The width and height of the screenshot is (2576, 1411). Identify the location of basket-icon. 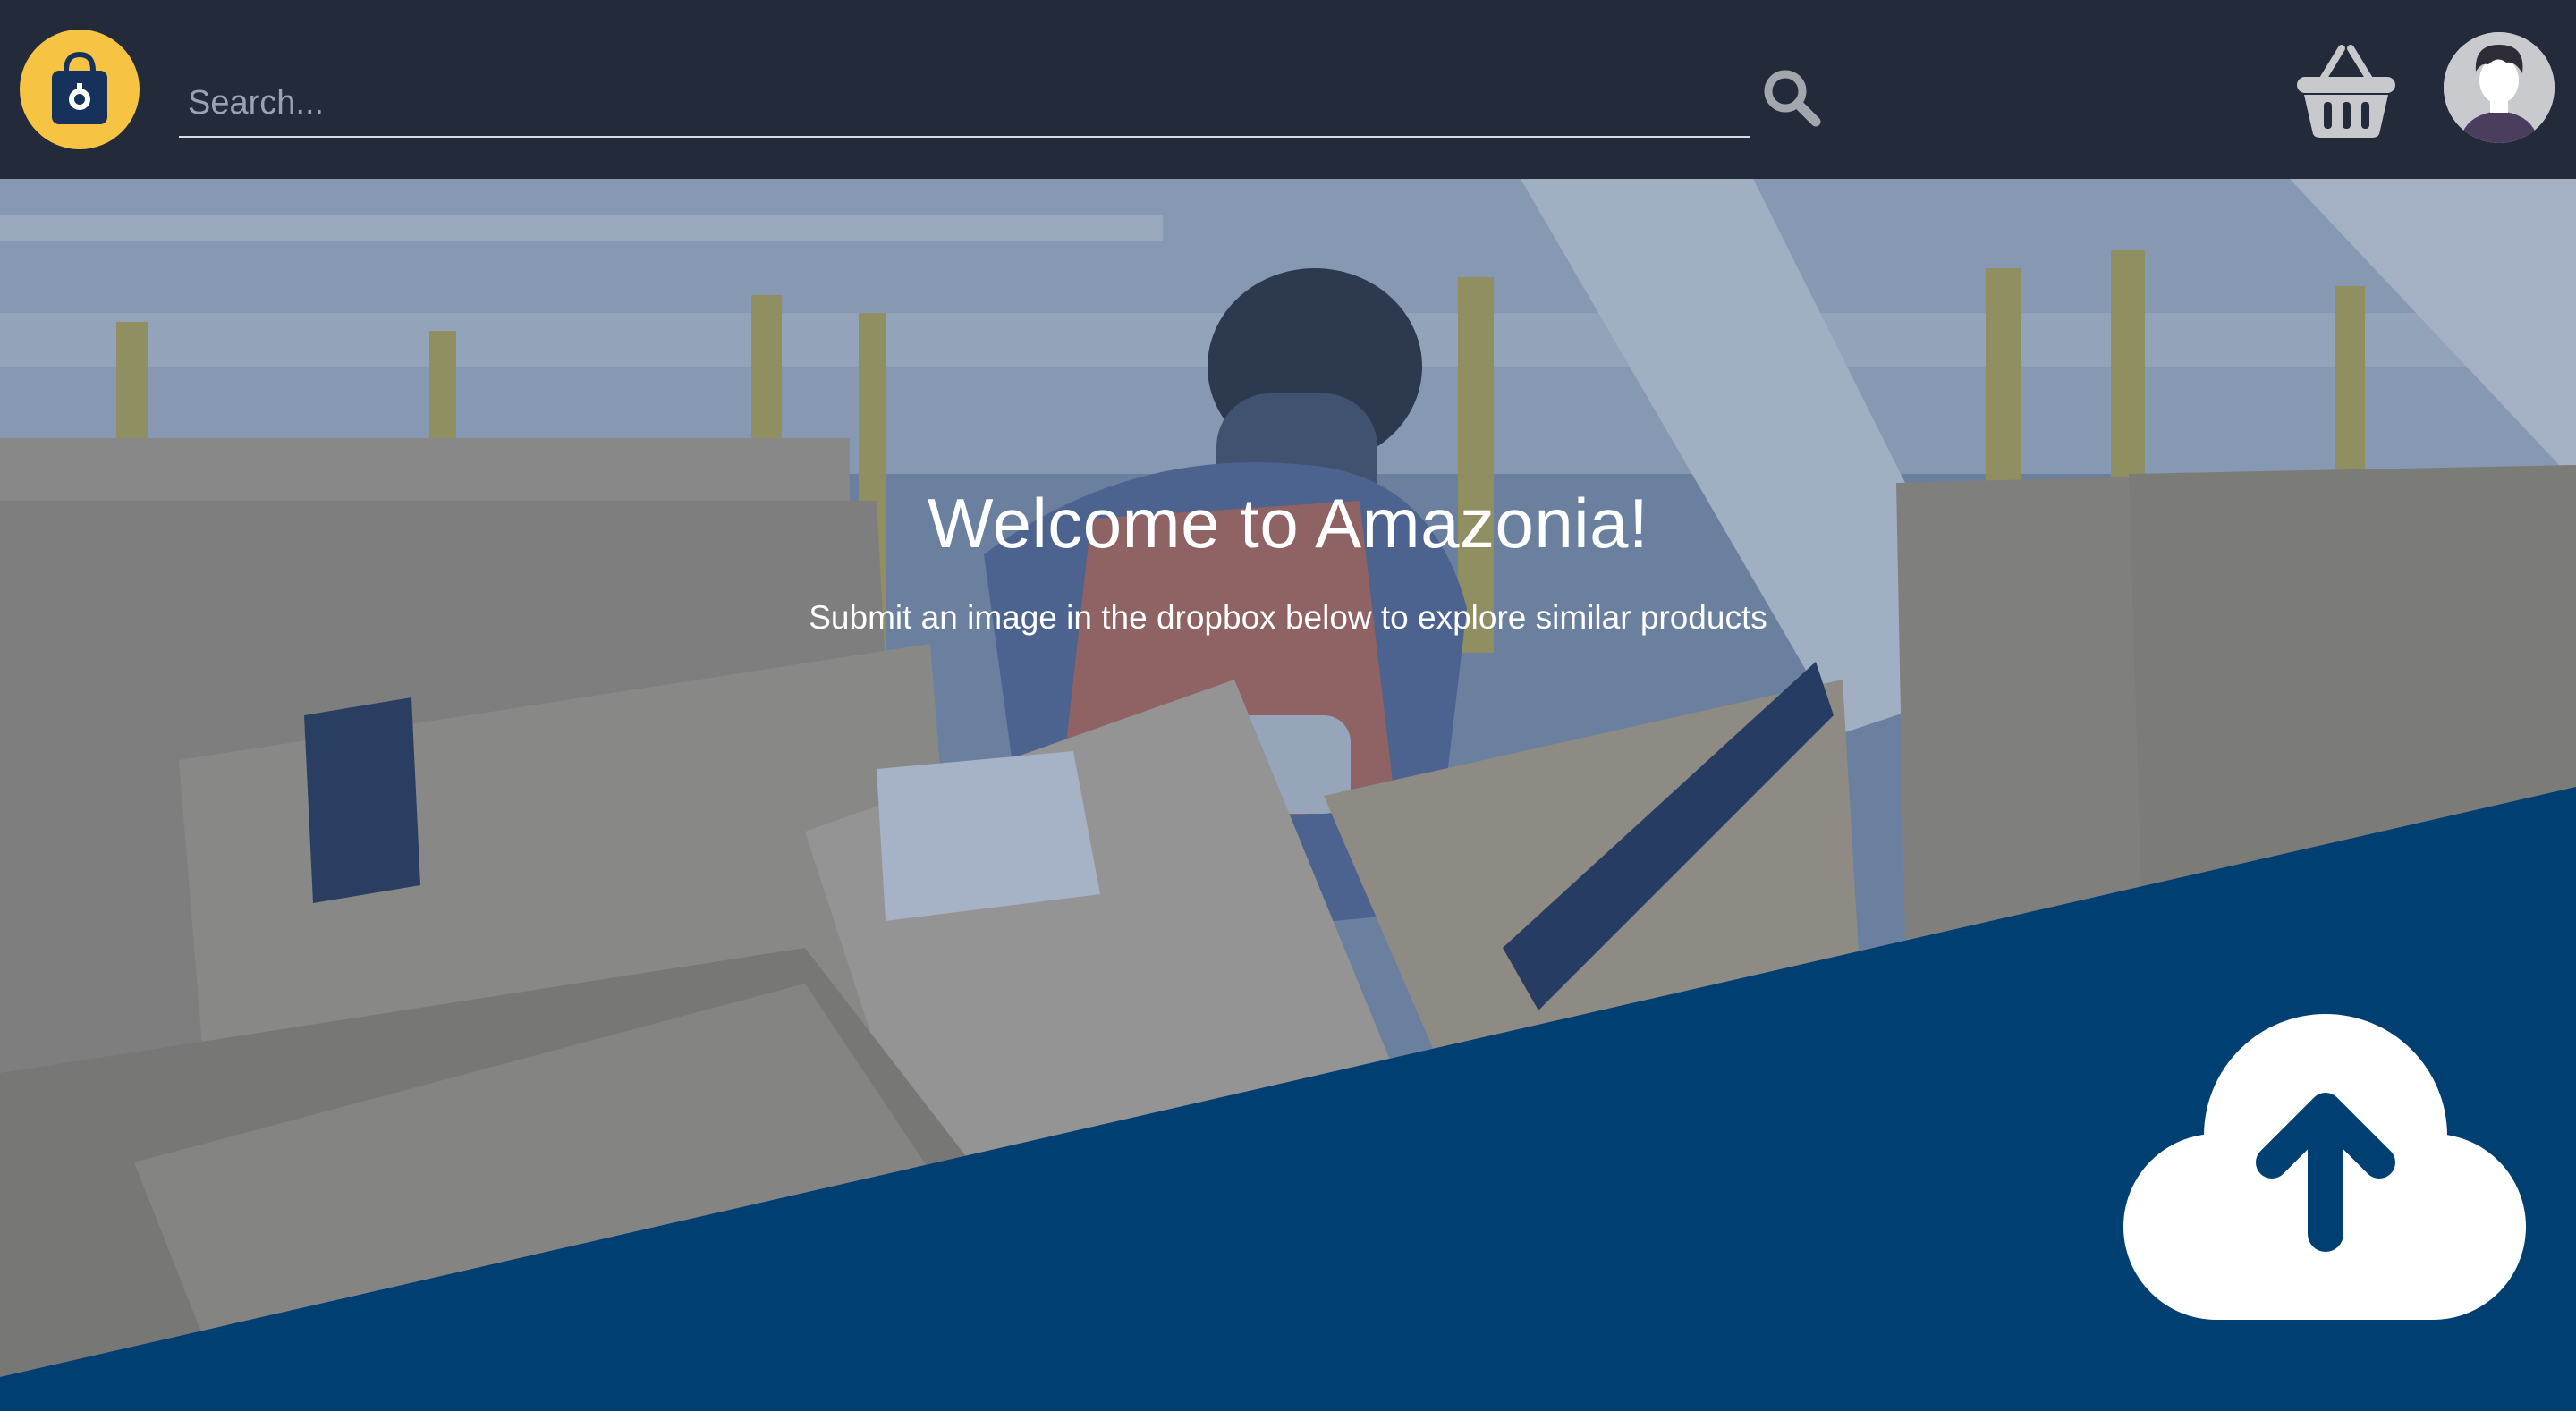
(2346, 91).